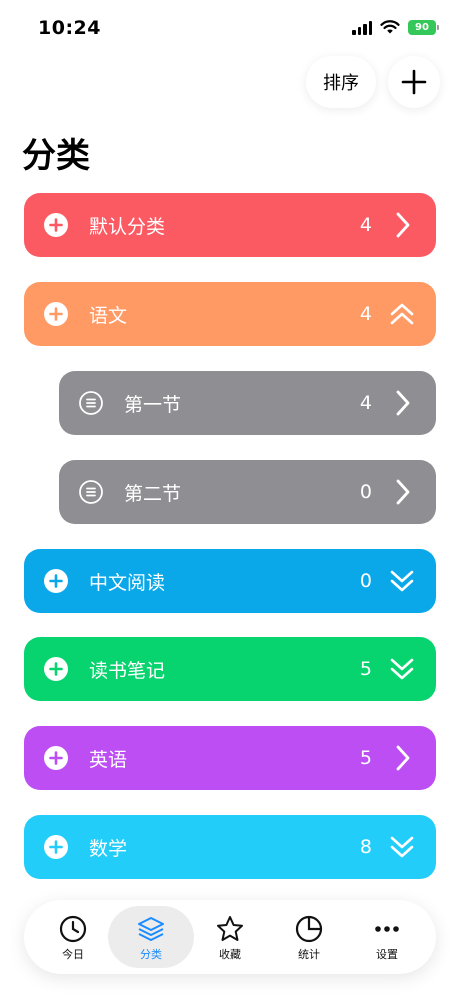 Image resolution: width=460 pixels, height=999 pixels. Describe the element at coordinates (390, 27) in the screenshot. I see `wifi-icon` at that location.